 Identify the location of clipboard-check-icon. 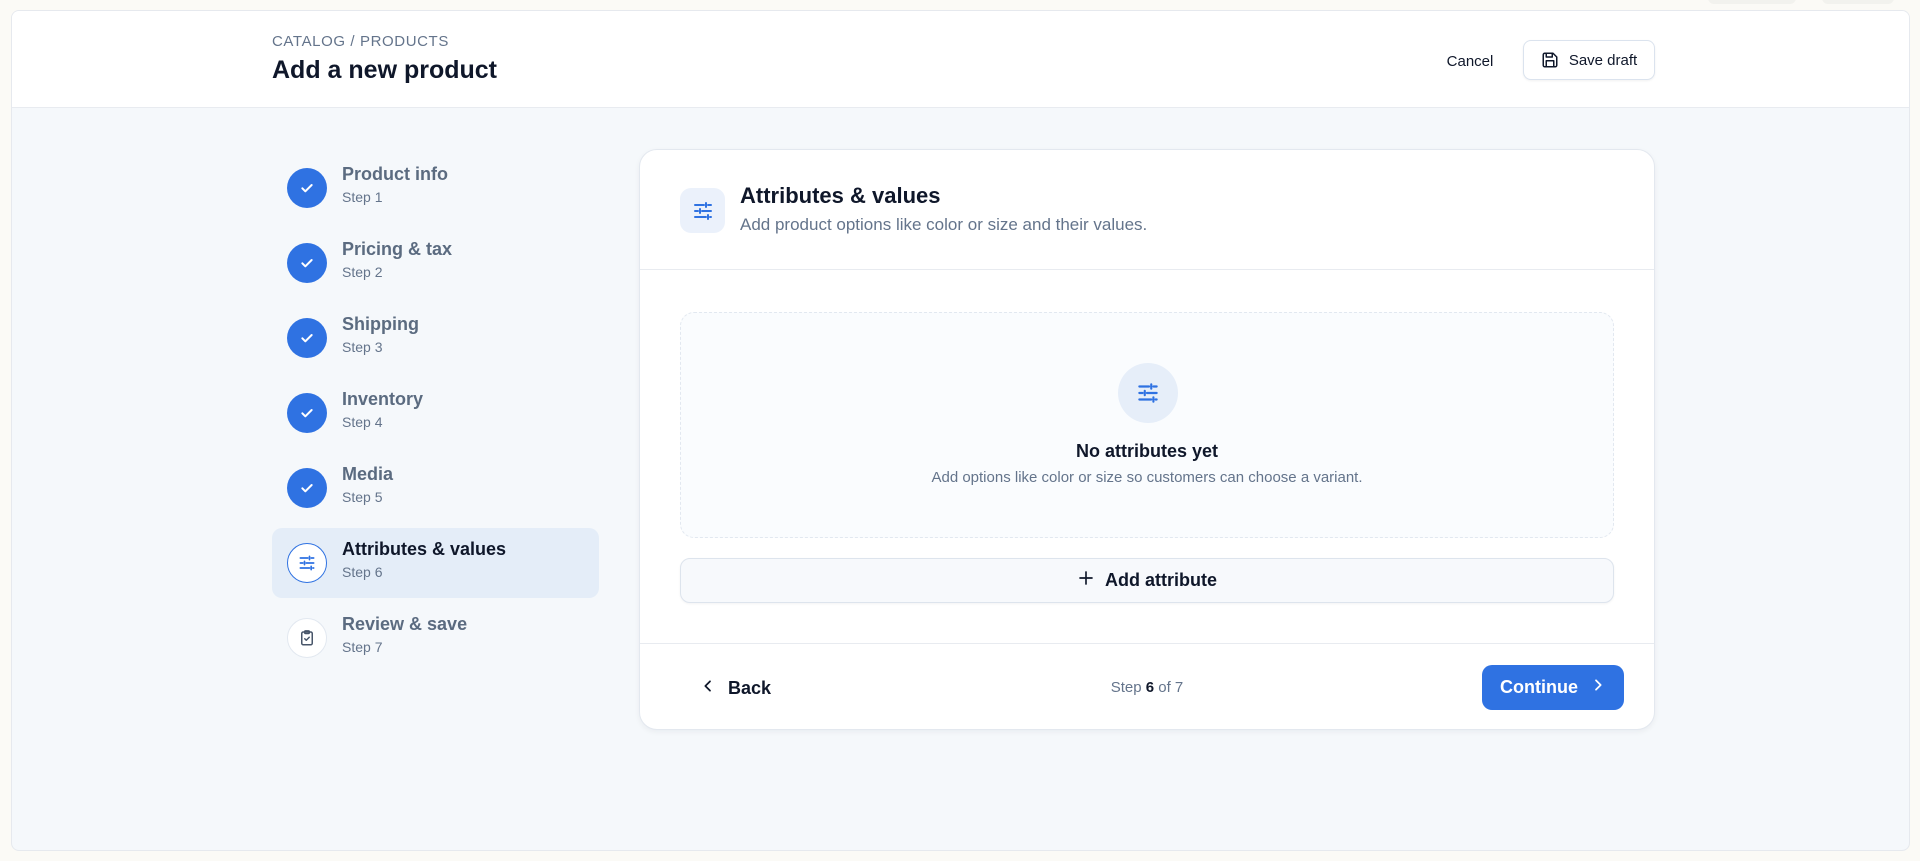
(307, 638).